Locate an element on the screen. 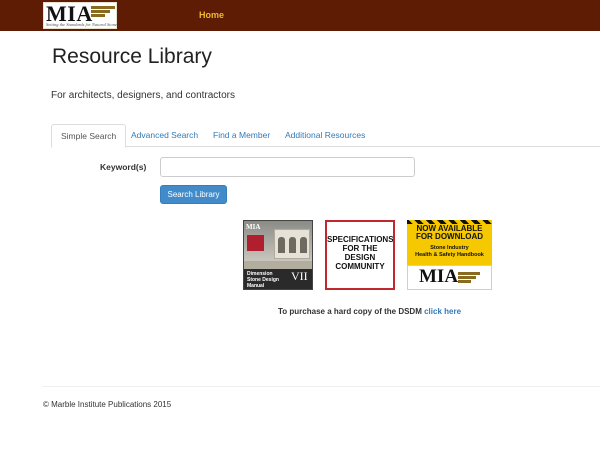  logo-tagline: Setting the Standards for Natural Stone is located at coordinates (81, 24).